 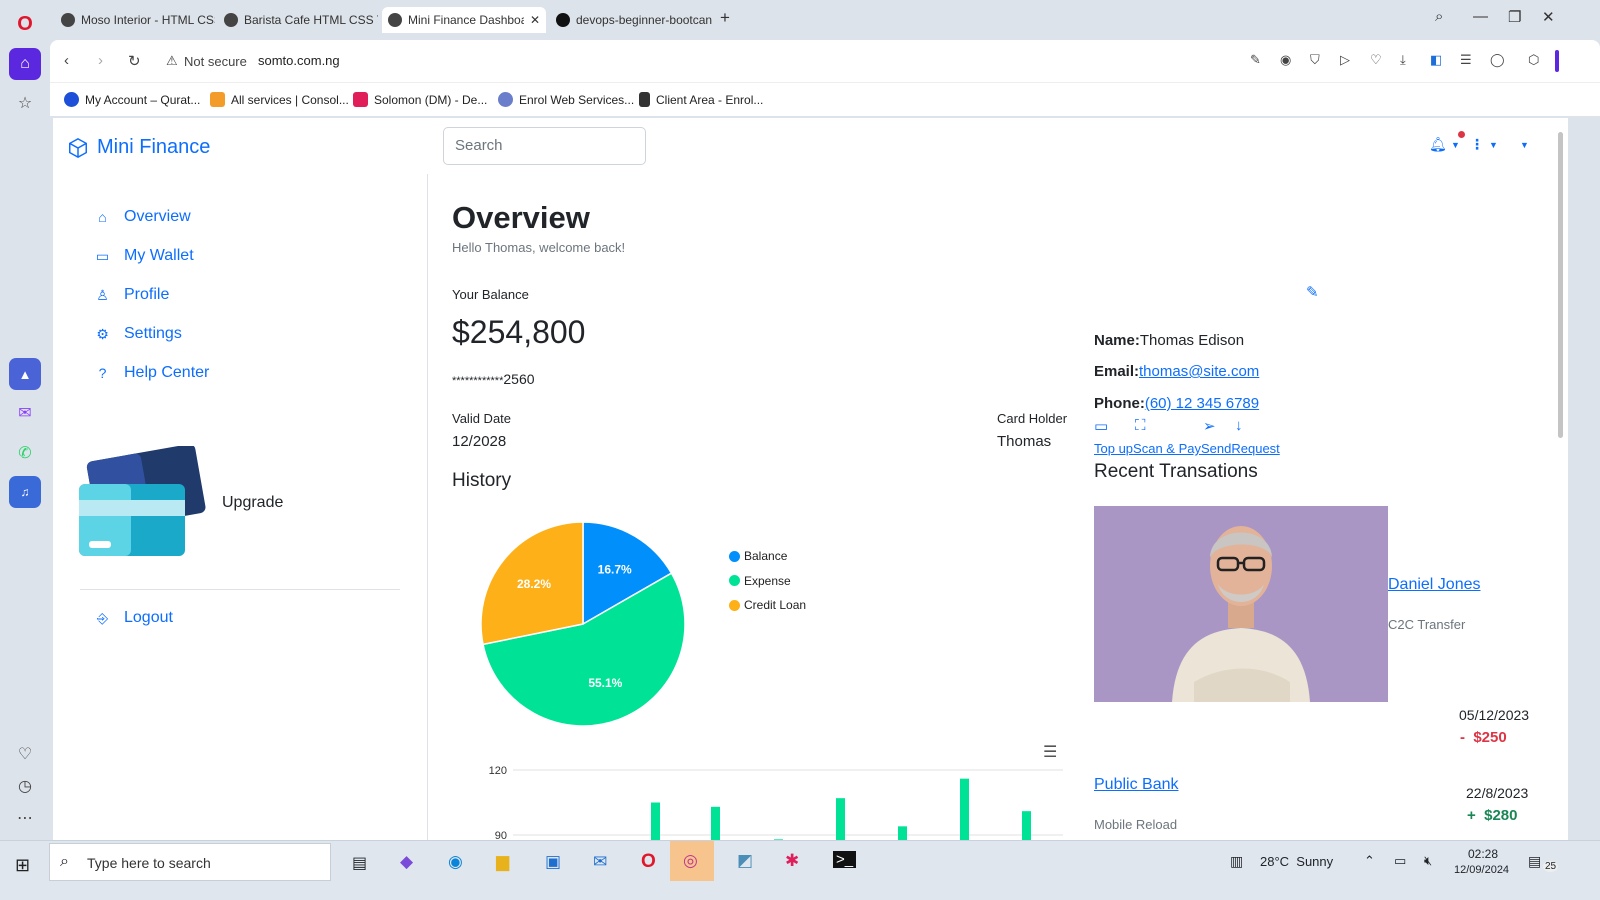 I want to click on more-icon: ⋯, so click(x=25, y=818).